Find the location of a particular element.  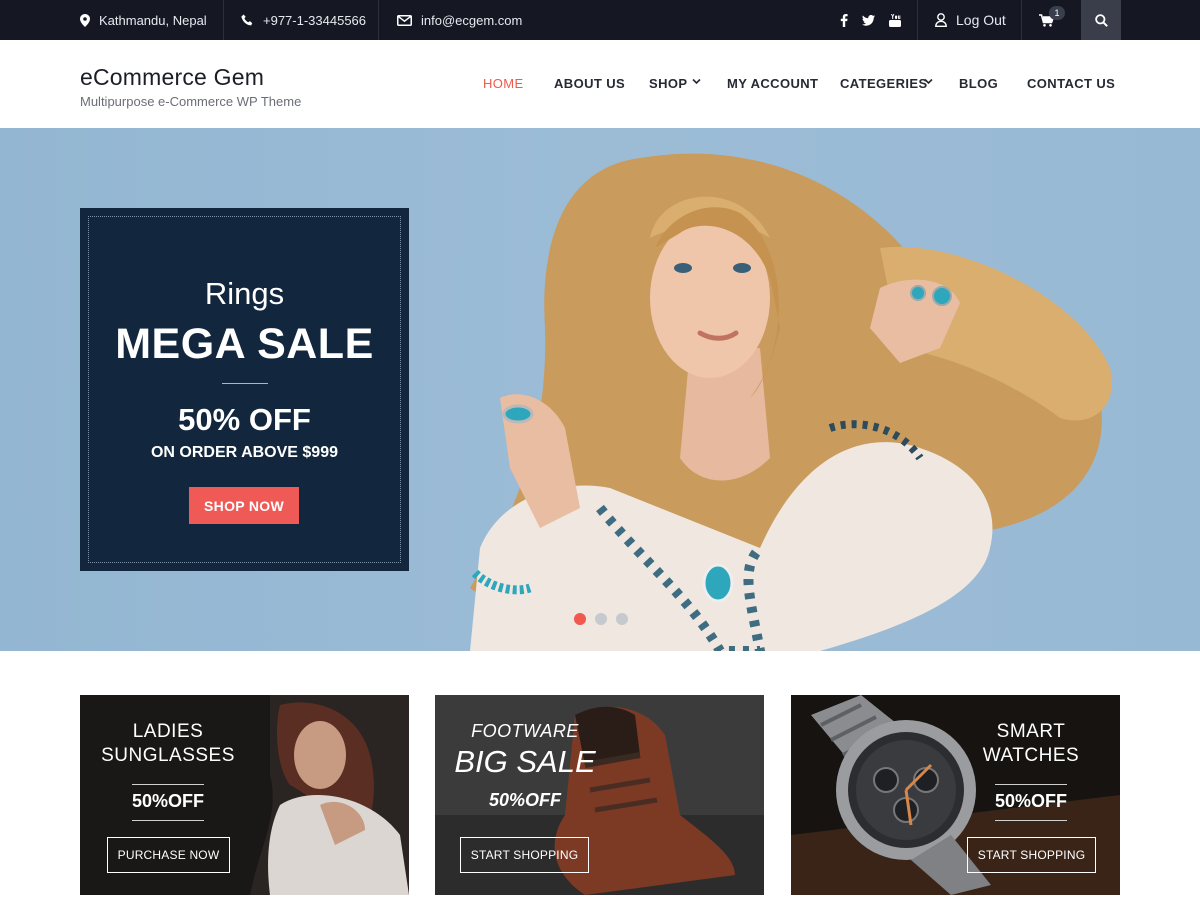

promo-subtitle: Rings is located at coordinates (244, 293).